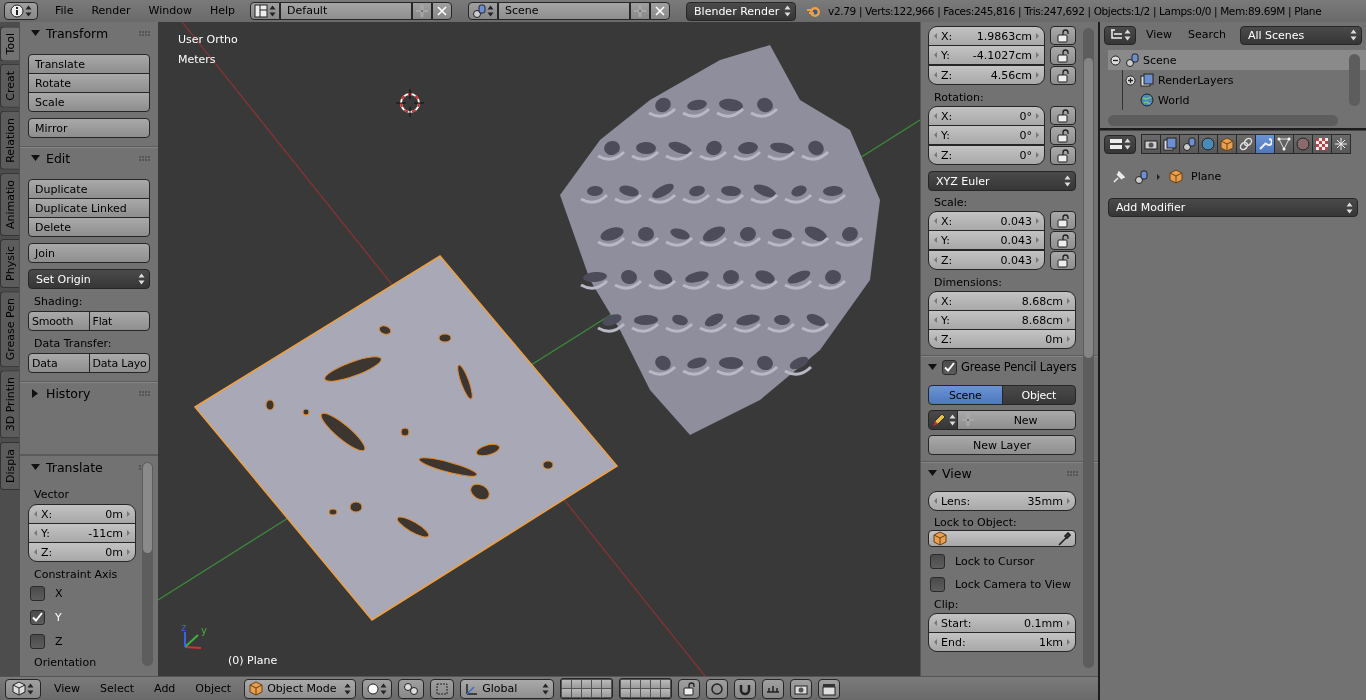  What do you see at coordinates (507, 688) in the screenshot?
I see `orientation-dropdown: Global` at bounding box center [507, 688].